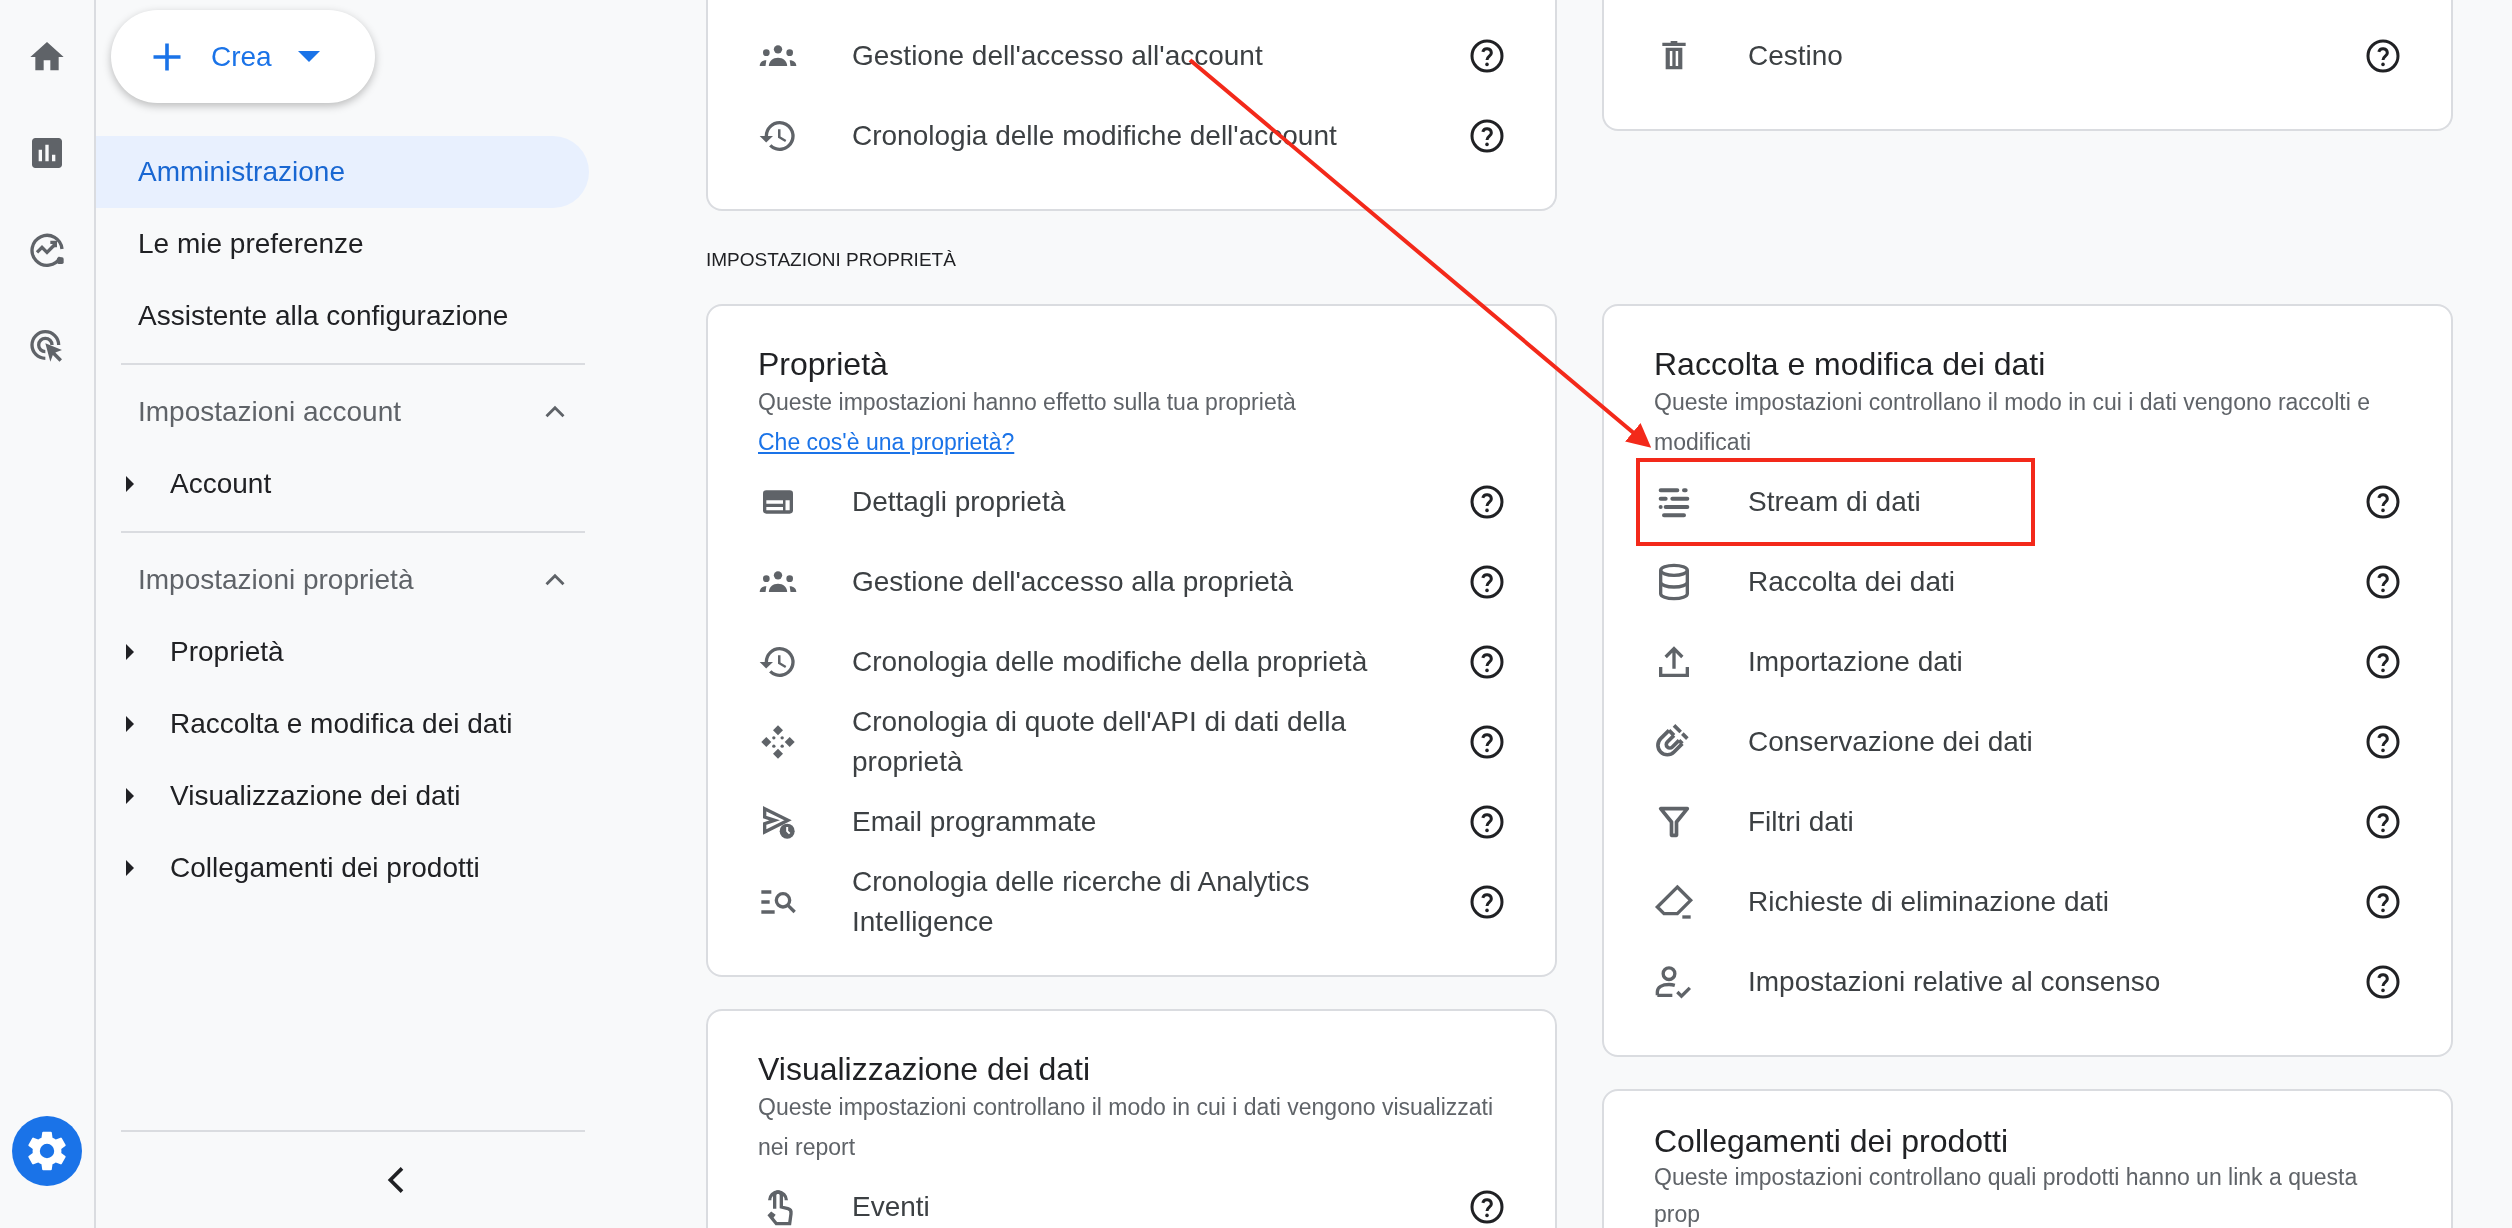  I want to click on settings-link: Richieste di eliminazione dati, so click(1949, 902).